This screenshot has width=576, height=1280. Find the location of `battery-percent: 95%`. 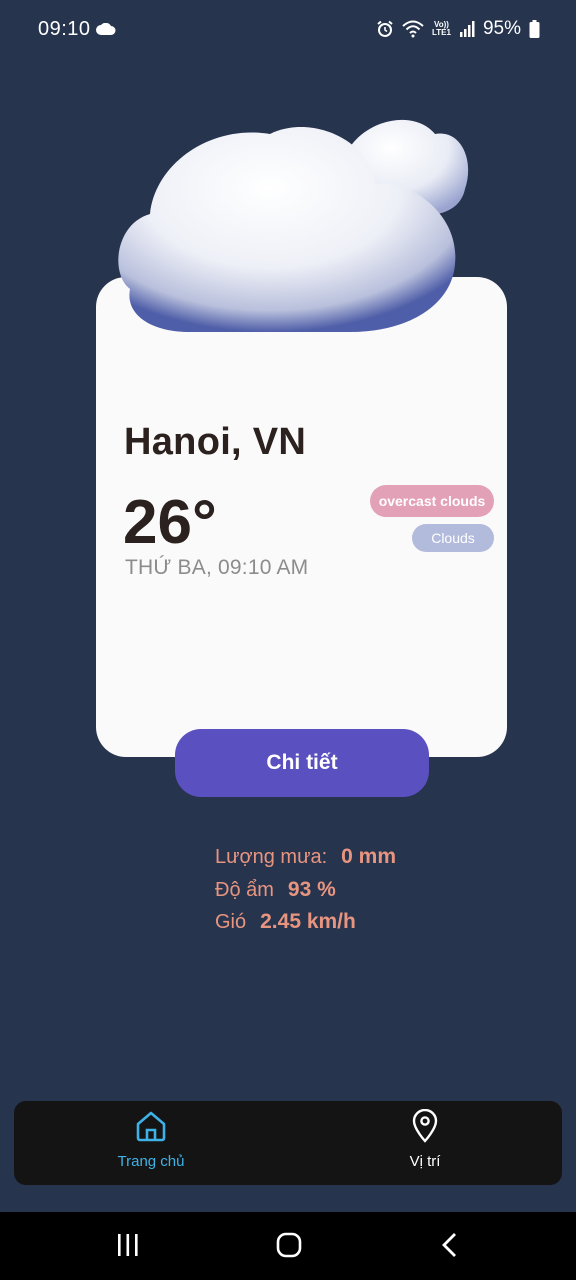

battery-percent: 95% is located at coordinates (501, 28).